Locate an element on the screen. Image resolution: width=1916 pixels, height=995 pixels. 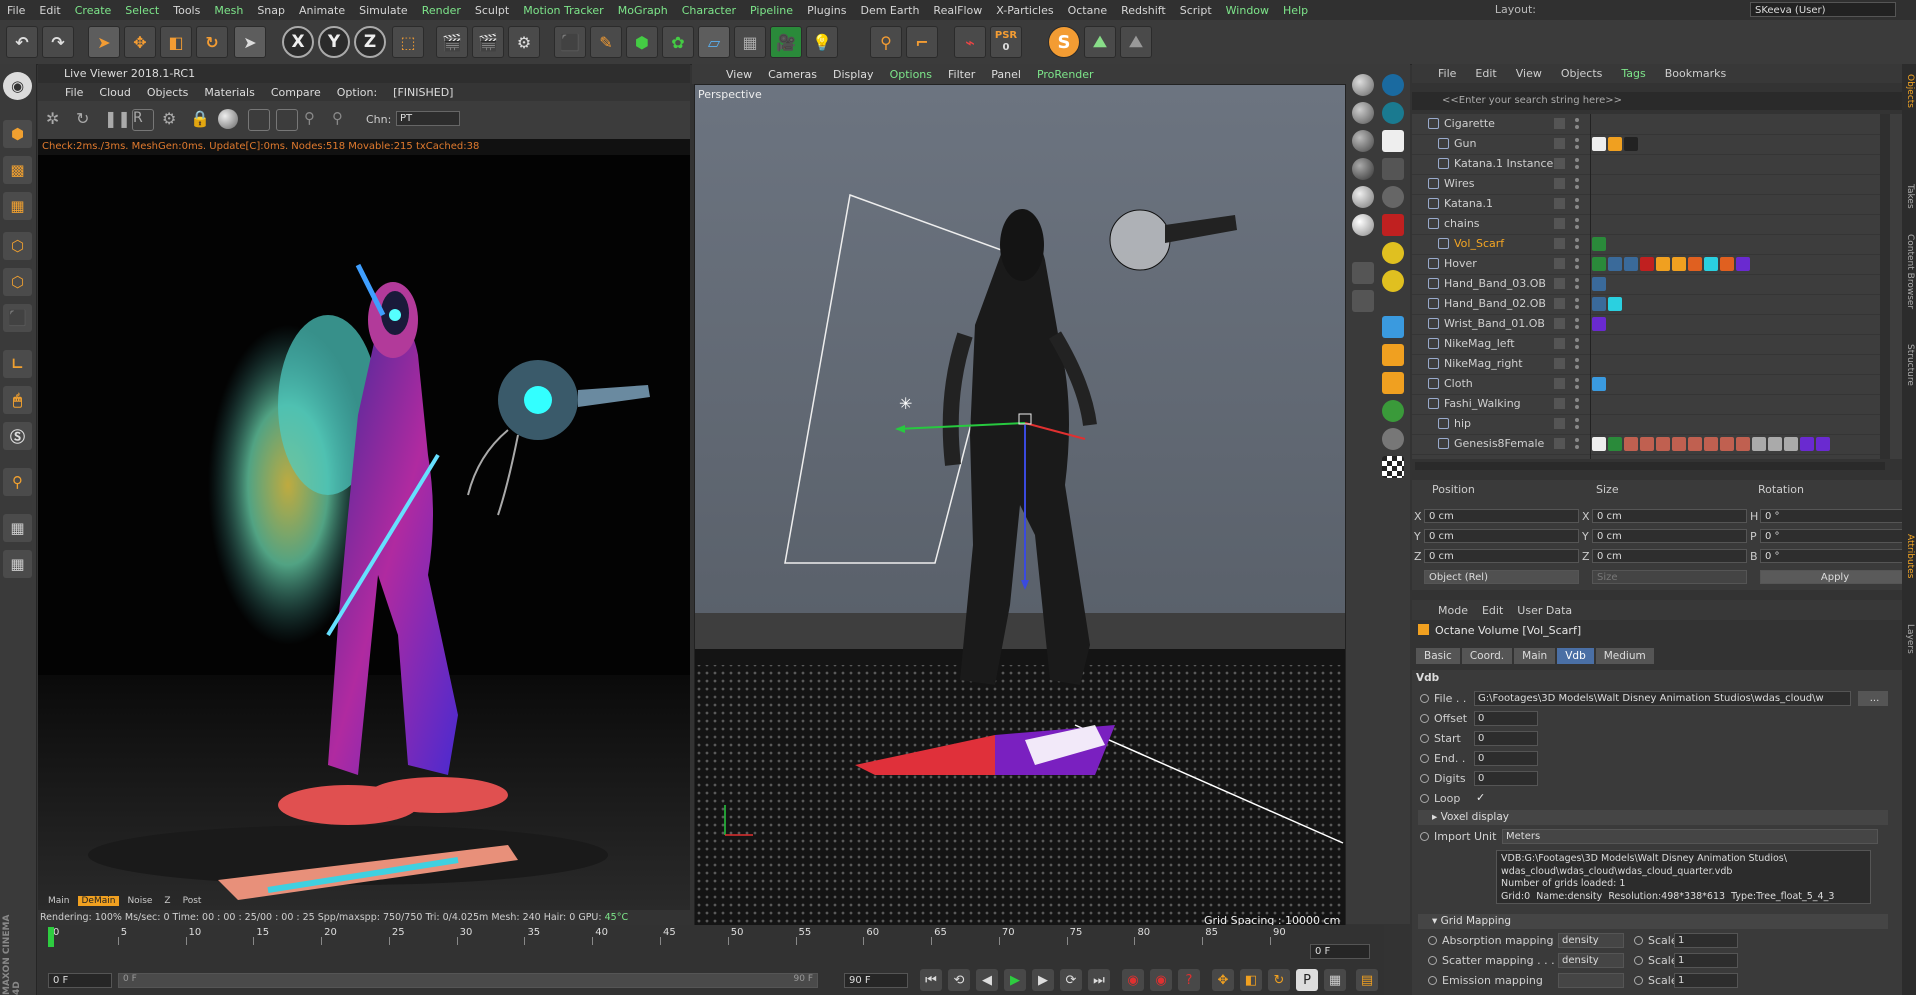
absorption-scale-field: 1 is located at coordinates (1706, 940).